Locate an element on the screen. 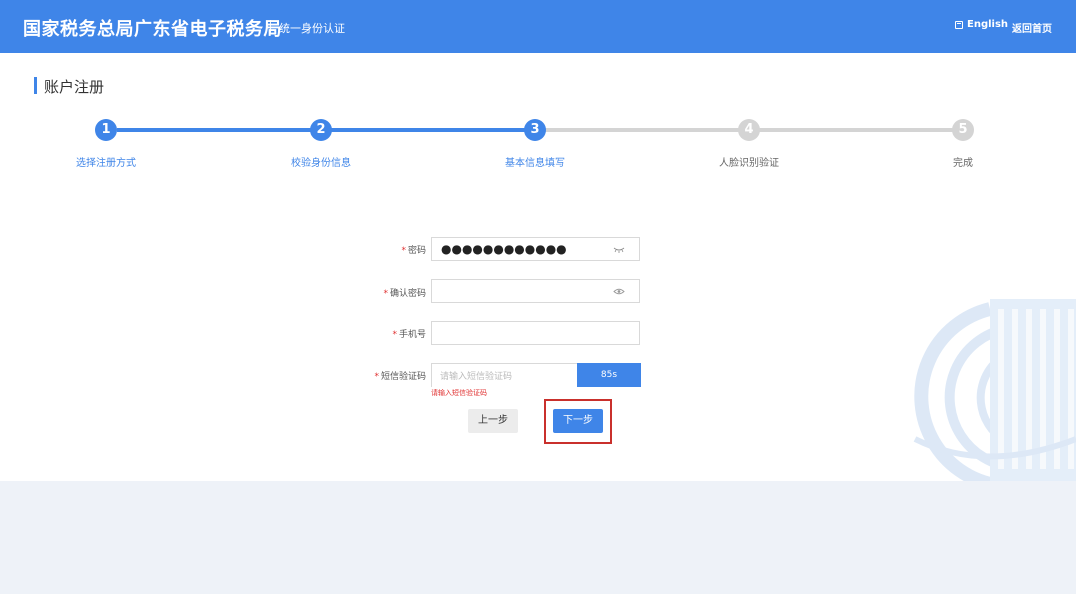  language-switch-link: English is located at coordinates (981, 24).